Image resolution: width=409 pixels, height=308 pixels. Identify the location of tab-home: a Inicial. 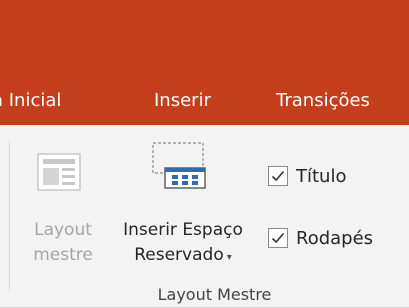
(30, 97).